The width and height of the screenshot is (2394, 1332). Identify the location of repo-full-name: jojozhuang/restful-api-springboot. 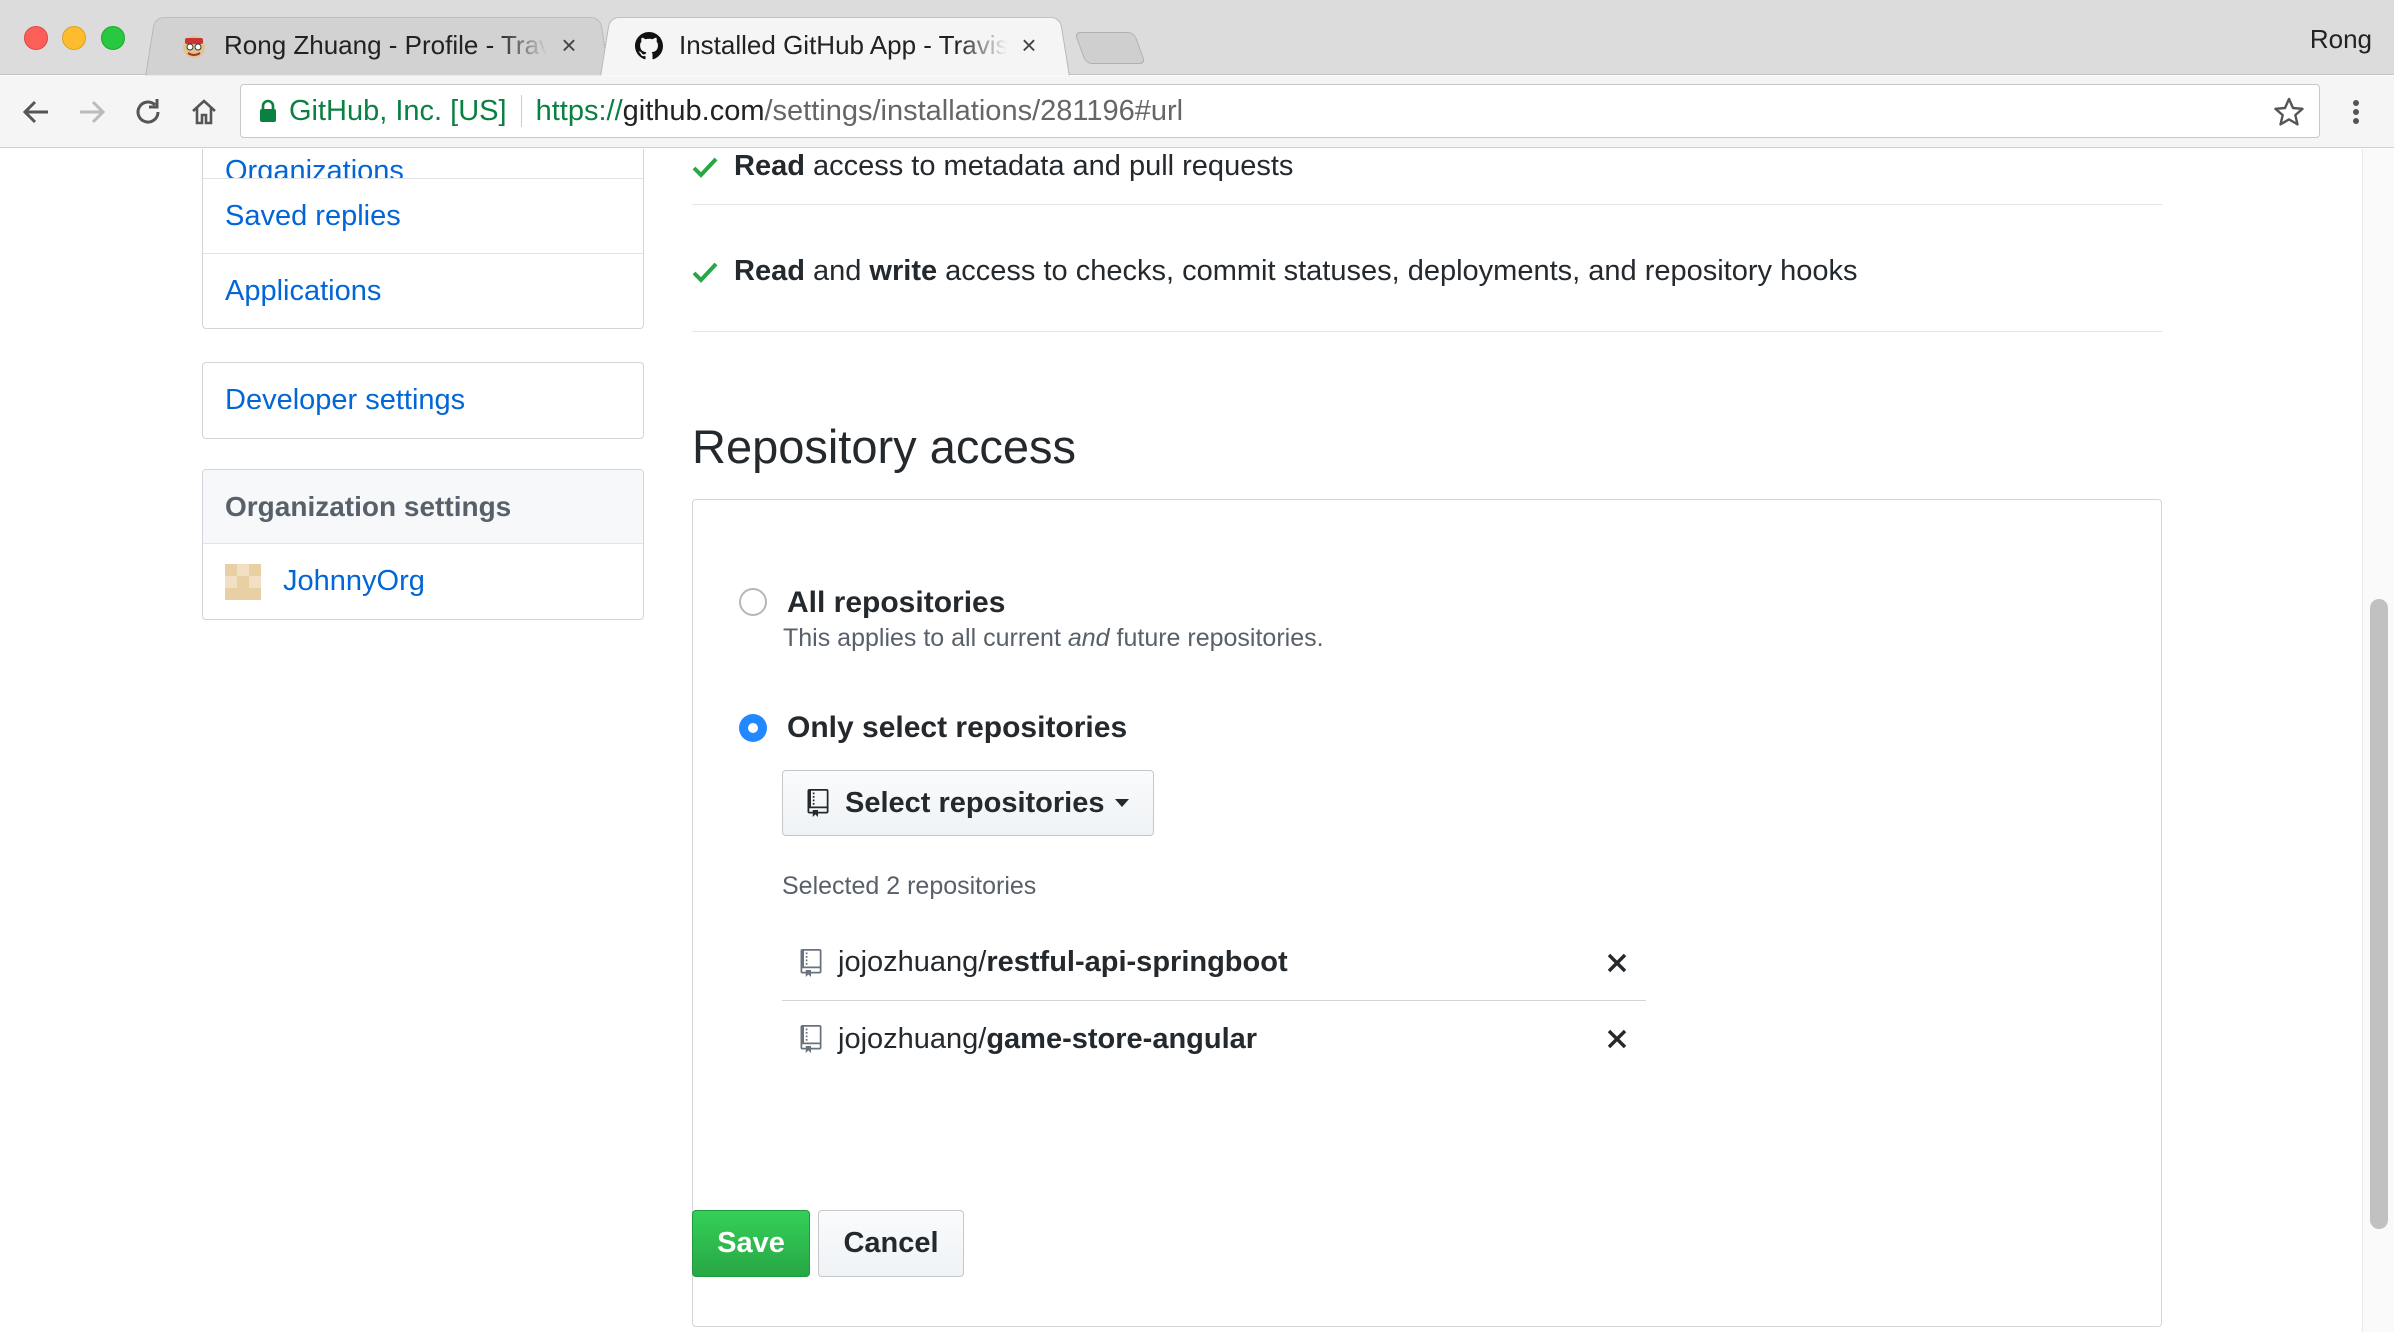
(1222, 962).